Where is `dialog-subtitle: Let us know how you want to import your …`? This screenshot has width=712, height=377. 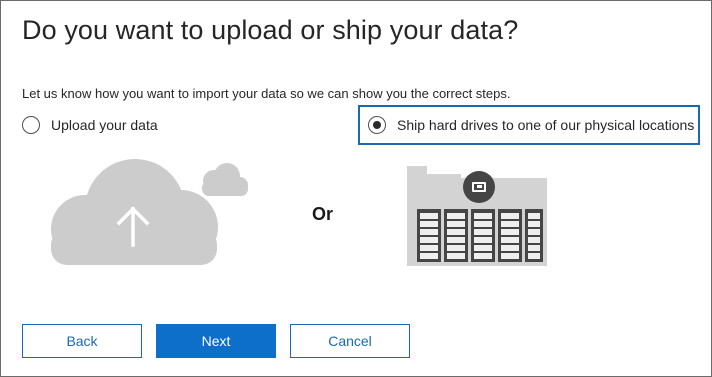
dialog-subtitle: Let us know how you want to import your … is located at coordinates (266, 93).